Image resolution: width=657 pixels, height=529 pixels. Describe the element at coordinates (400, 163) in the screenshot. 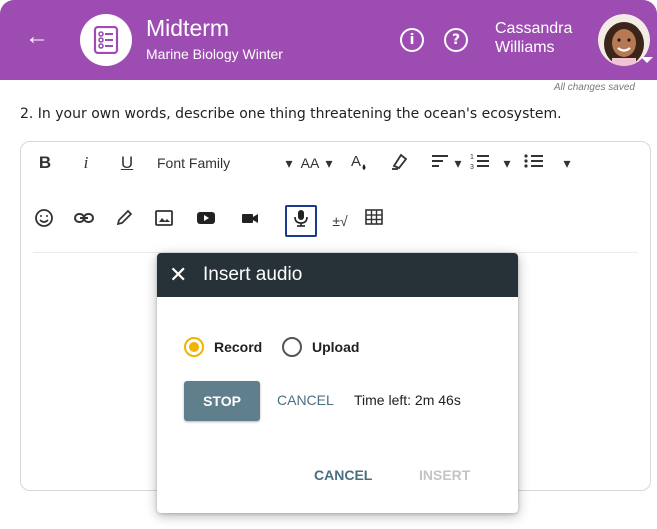

I see `highlight-icon` at that location.